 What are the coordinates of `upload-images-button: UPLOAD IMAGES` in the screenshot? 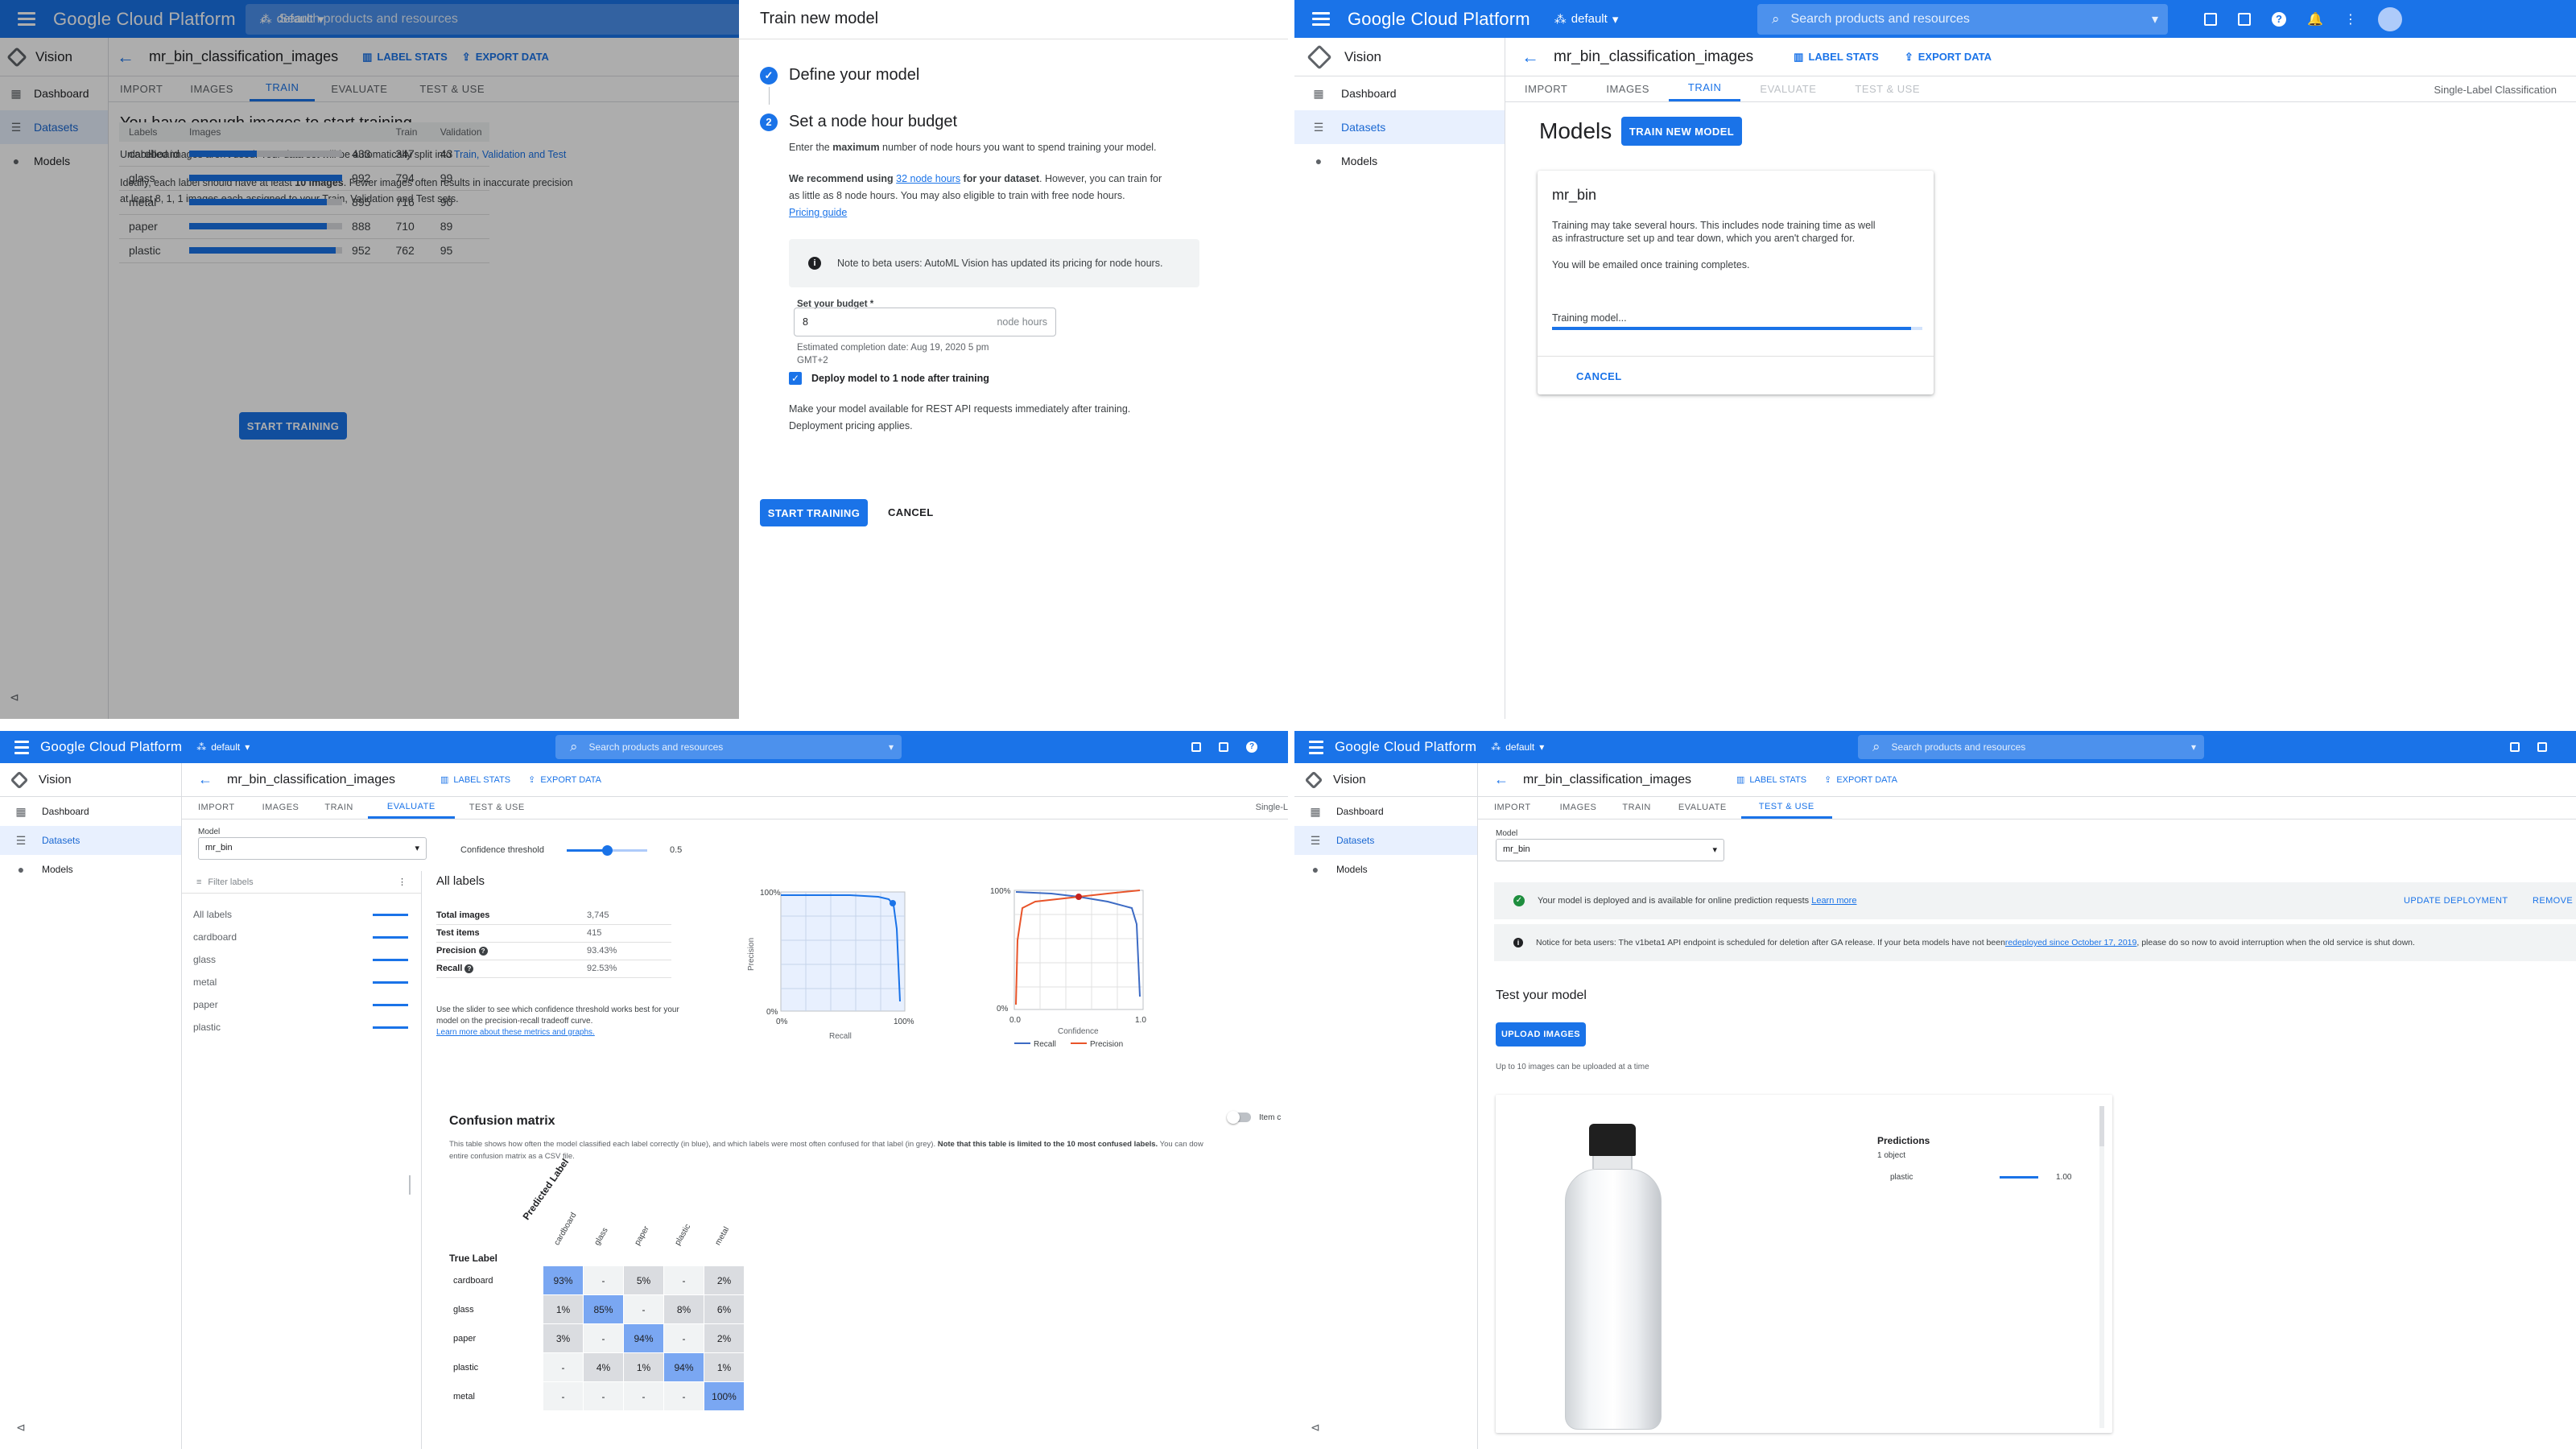 It's located at (1541, 1034).